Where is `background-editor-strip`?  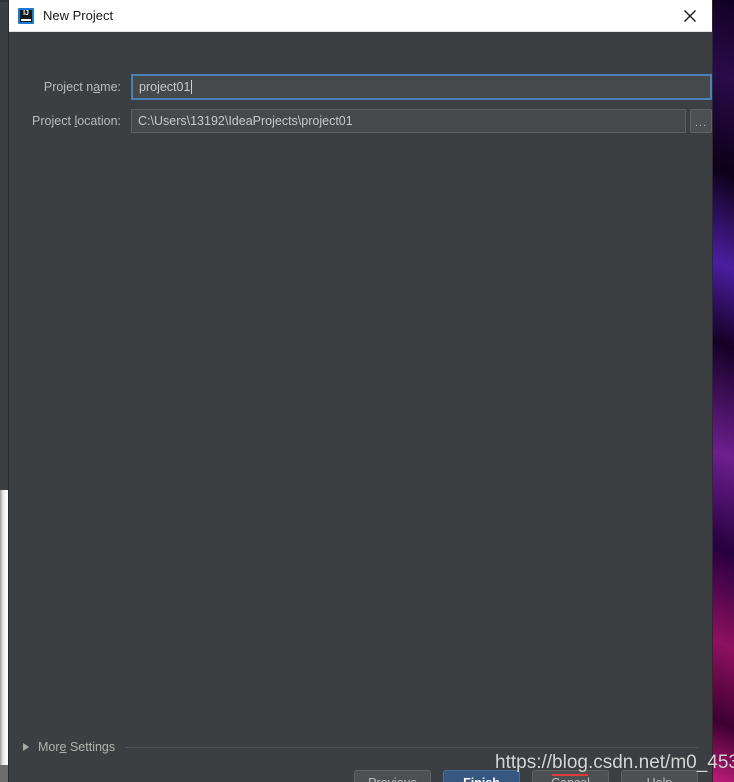
background-editor-strip is located at coordinates (4, 627).